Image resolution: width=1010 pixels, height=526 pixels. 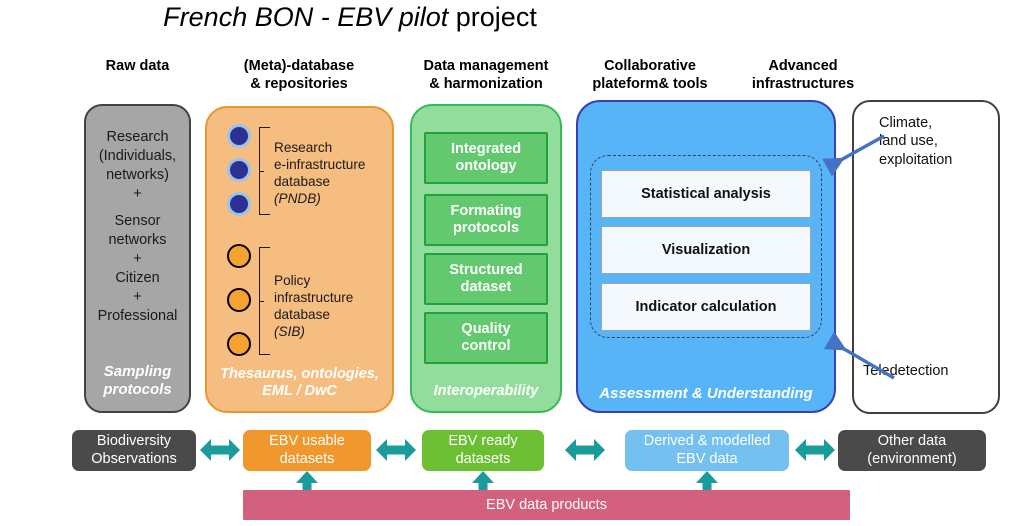 What do you see at coordinates (303, 147) in the screenshot?
I see `meta-label-line: Research` at bounding box center [303, 147].